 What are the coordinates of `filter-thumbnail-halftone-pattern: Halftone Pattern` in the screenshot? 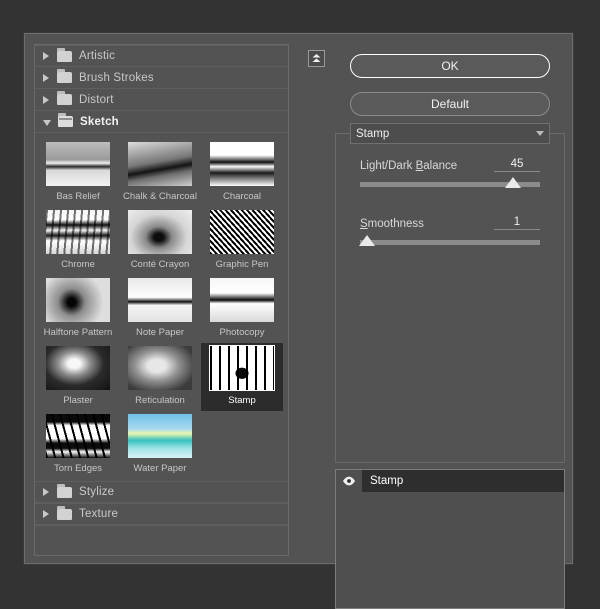 It's located at (78, 309).